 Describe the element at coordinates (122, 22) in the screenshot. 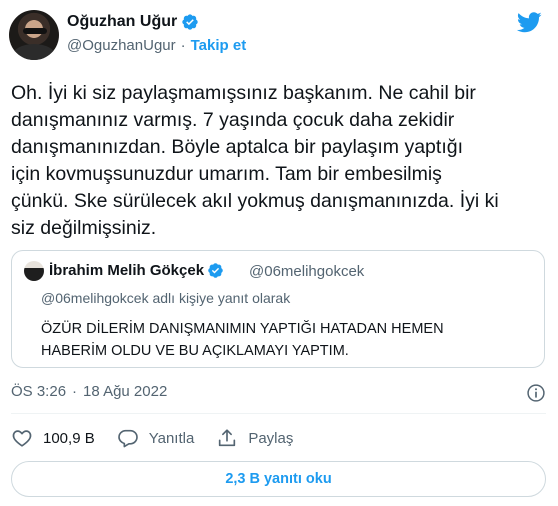

I see `author-name: Oğuzhan Uğur` at that location.